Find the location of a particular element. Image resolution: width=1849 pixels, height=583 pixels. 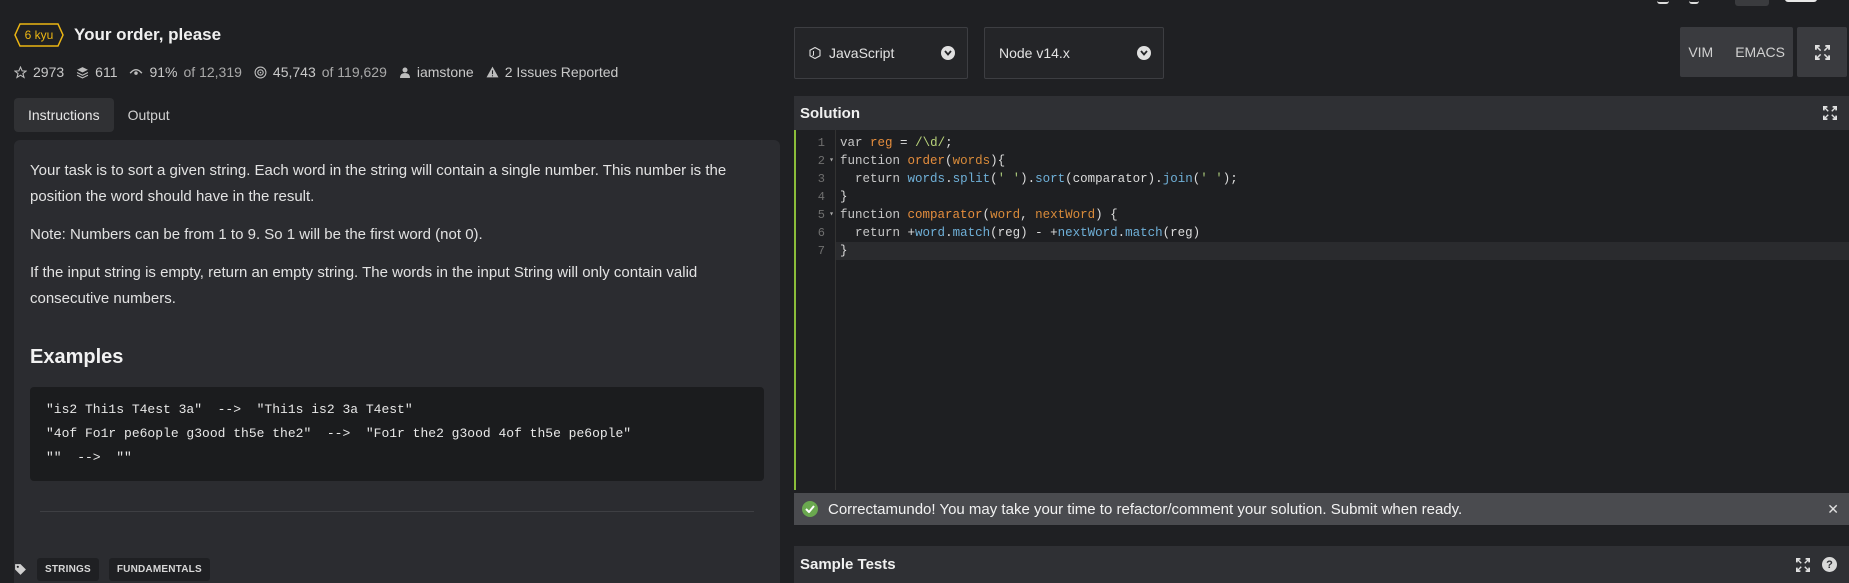

tag-fundamentals: FUNDAMENTALS is located at coordinates (159, 569).